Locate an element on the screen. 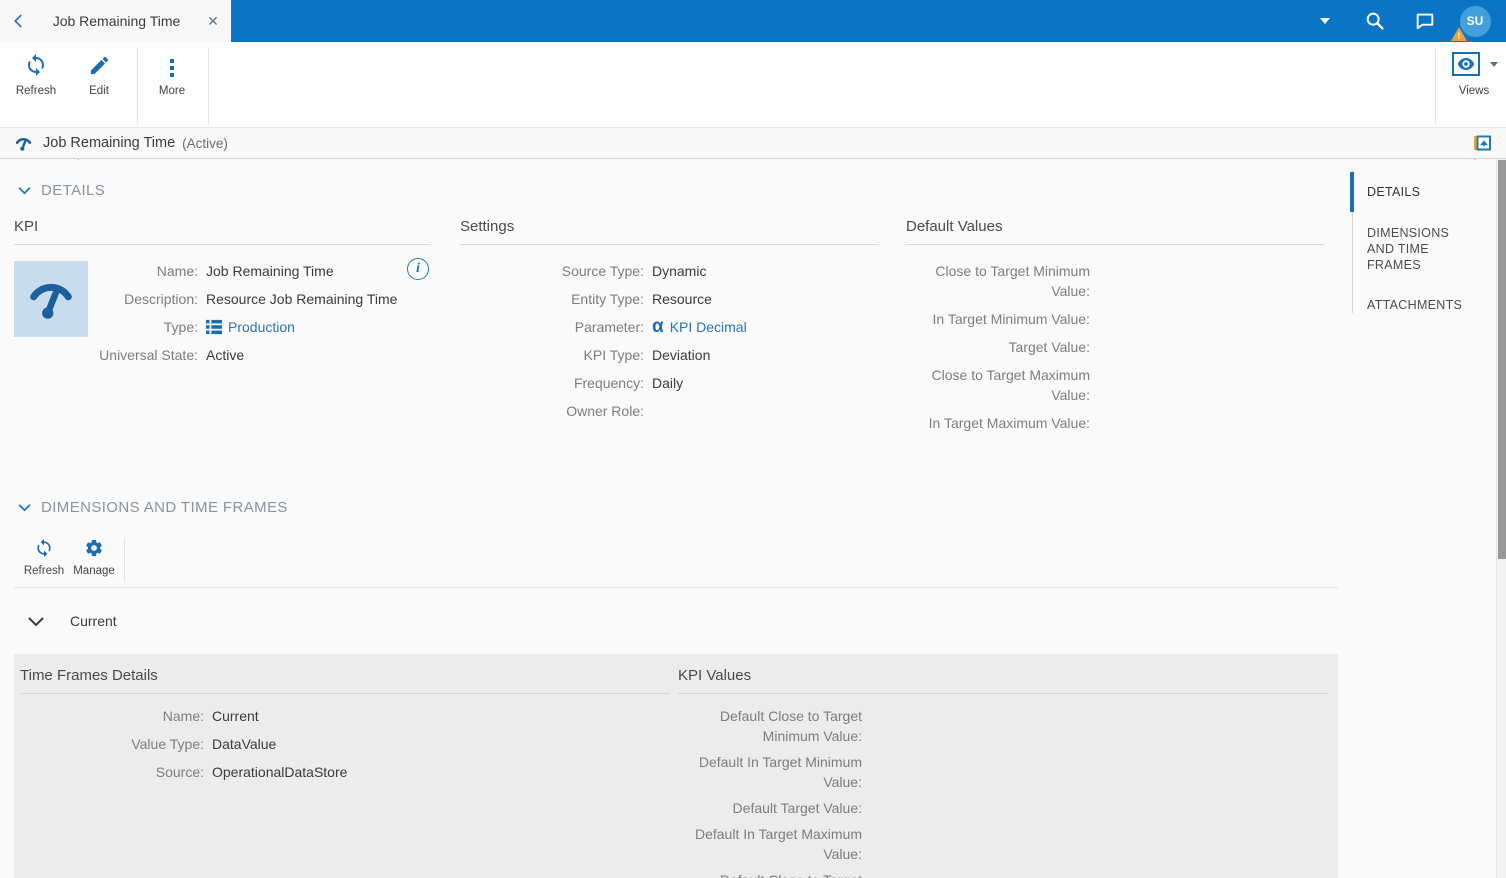 This screenshot has width=1506, height=878. chat-button is located at coordinates (1425, 21).